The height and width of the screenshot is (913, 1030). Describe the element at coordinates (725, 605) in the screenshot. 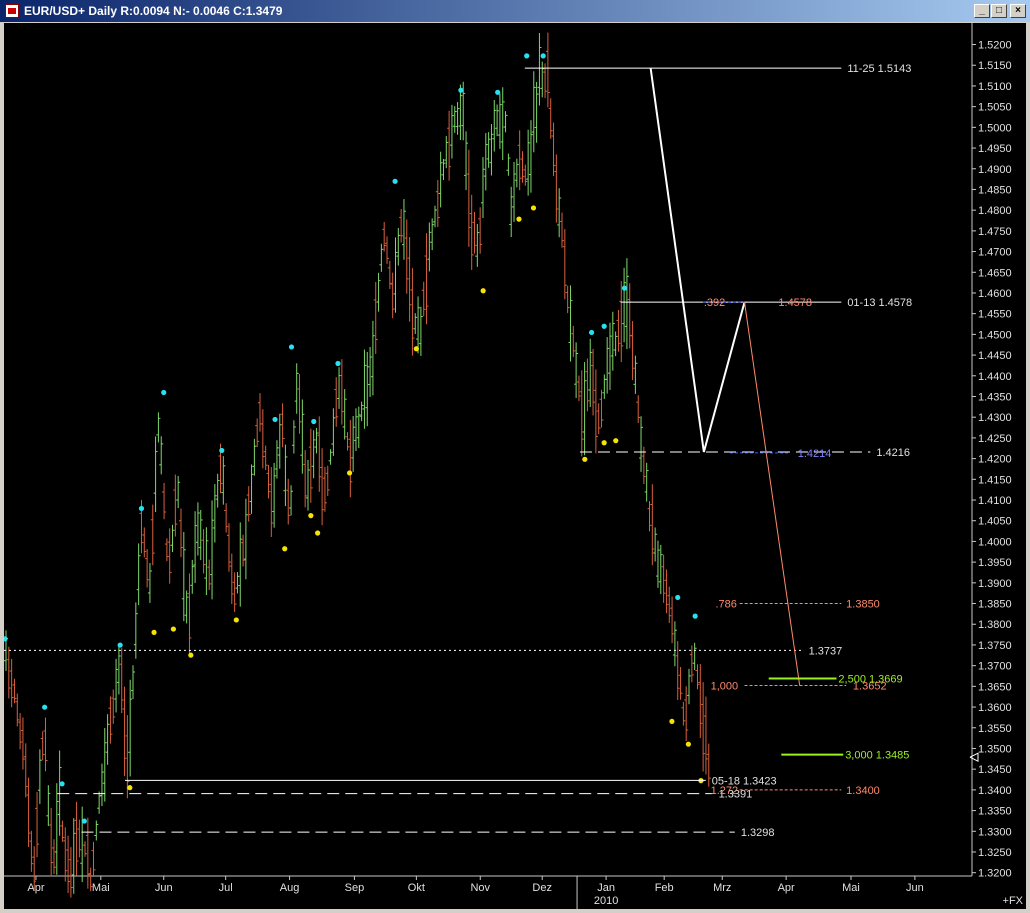

I see `fib-ratio-label: .786` at that location.